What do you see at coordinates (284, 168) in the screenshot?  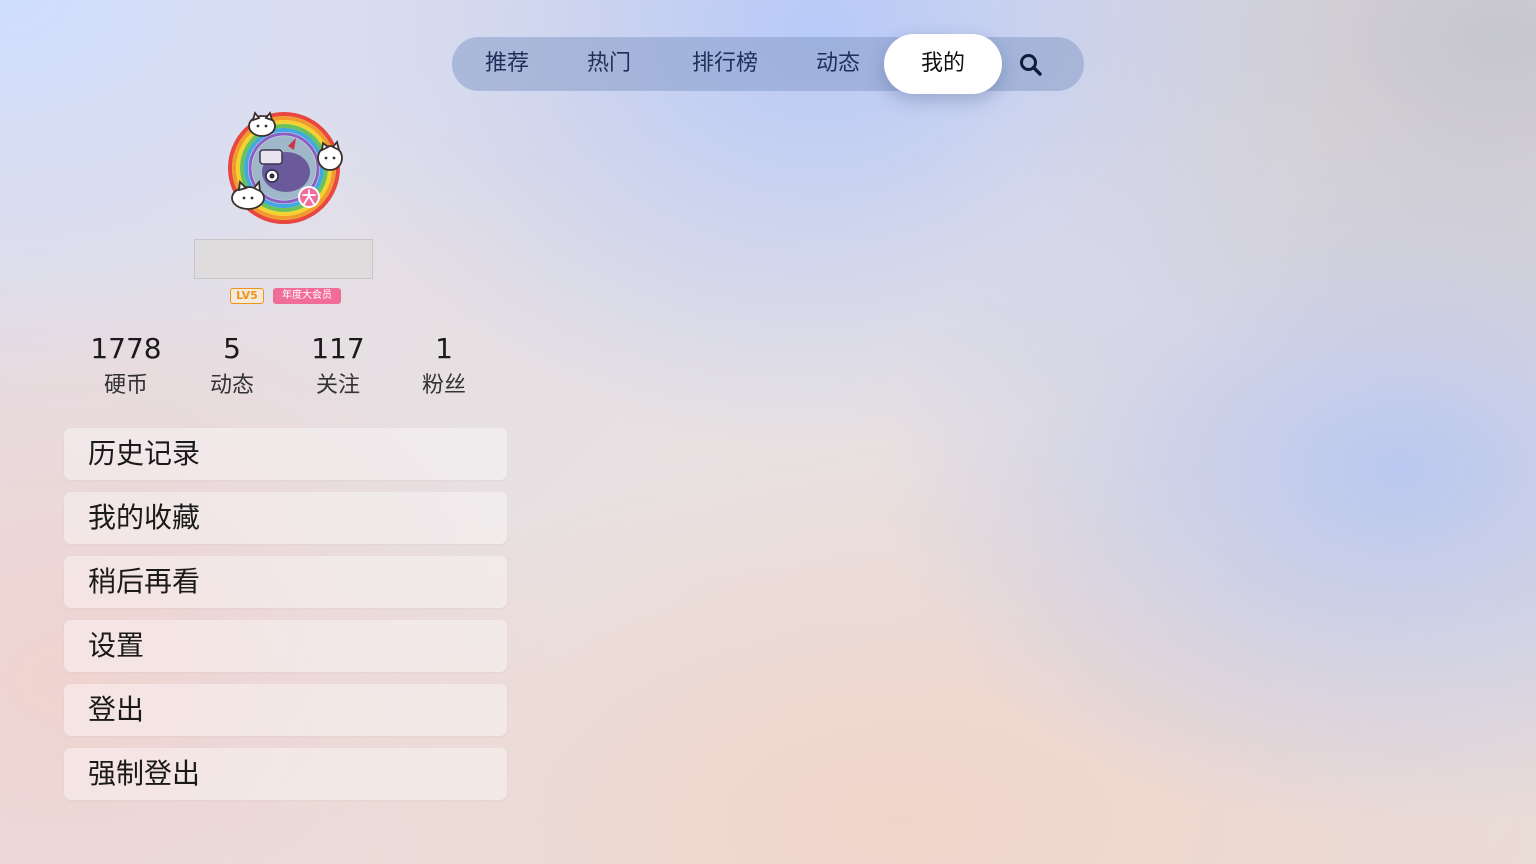 I see `avatar` at bounding box center [284, 168].